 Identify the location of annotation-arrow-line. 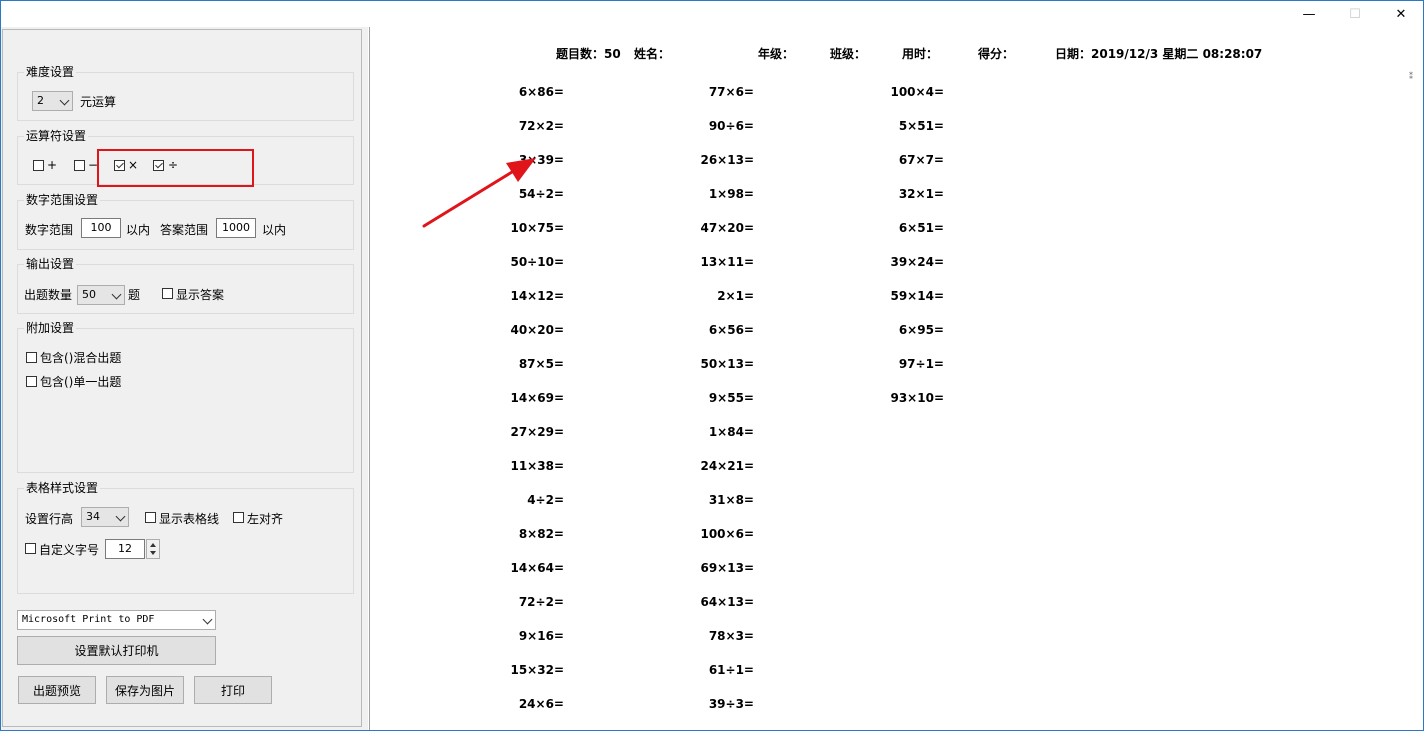
(468, 199).